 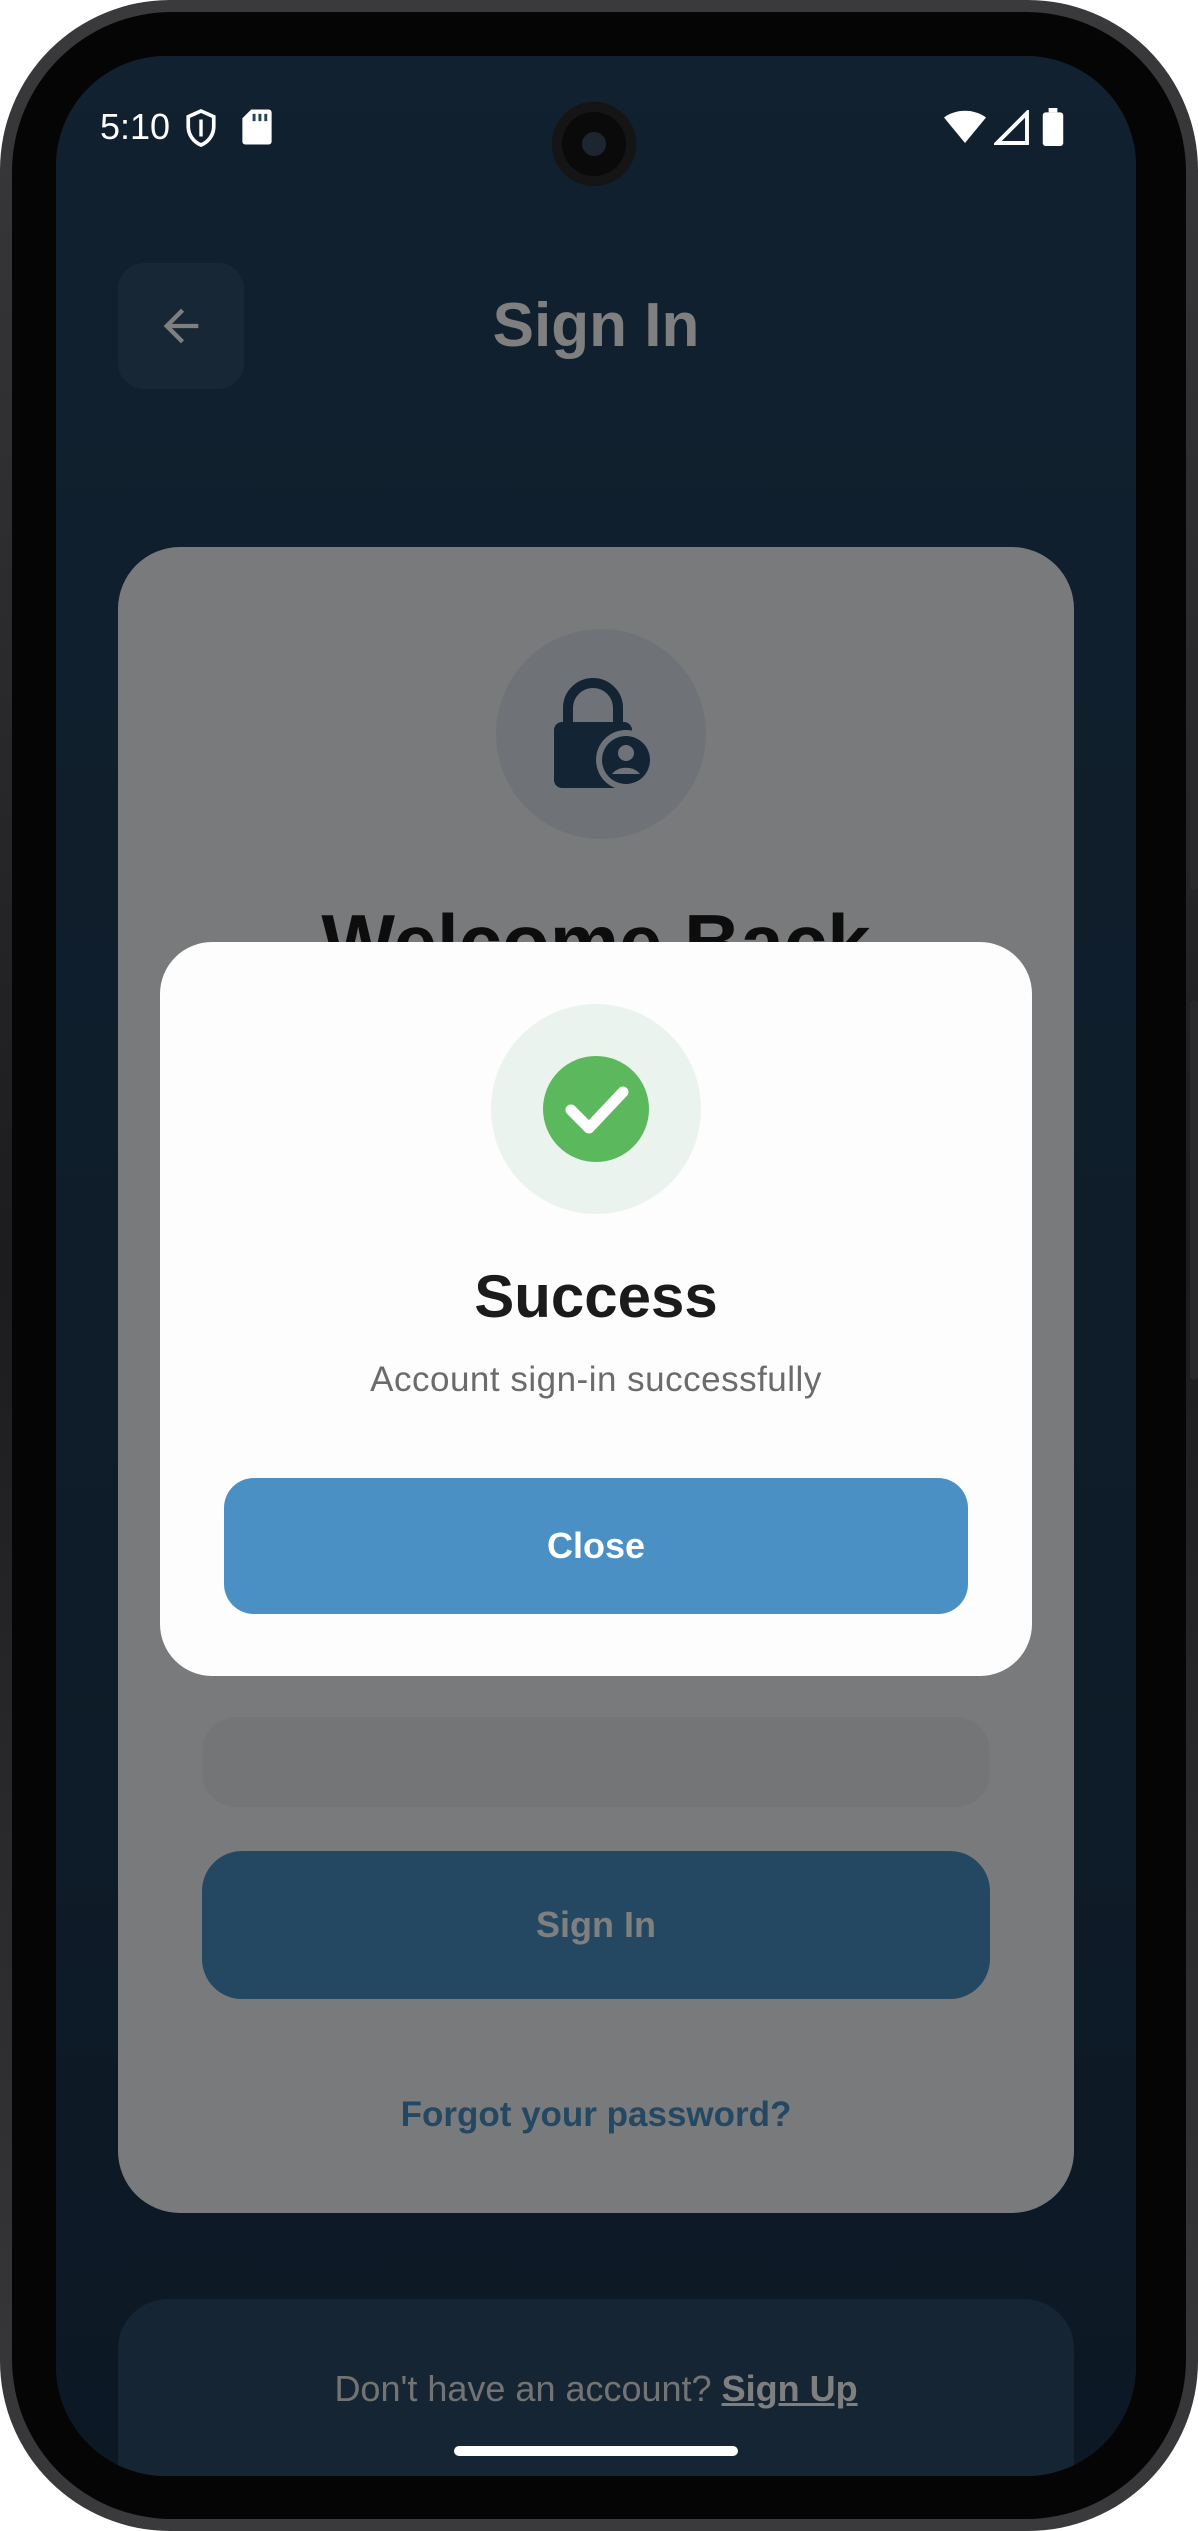 What do you see at coordinates (1011, 127) in the screenshot?
I see `signal-icon` at bounding box center [1011, 127].